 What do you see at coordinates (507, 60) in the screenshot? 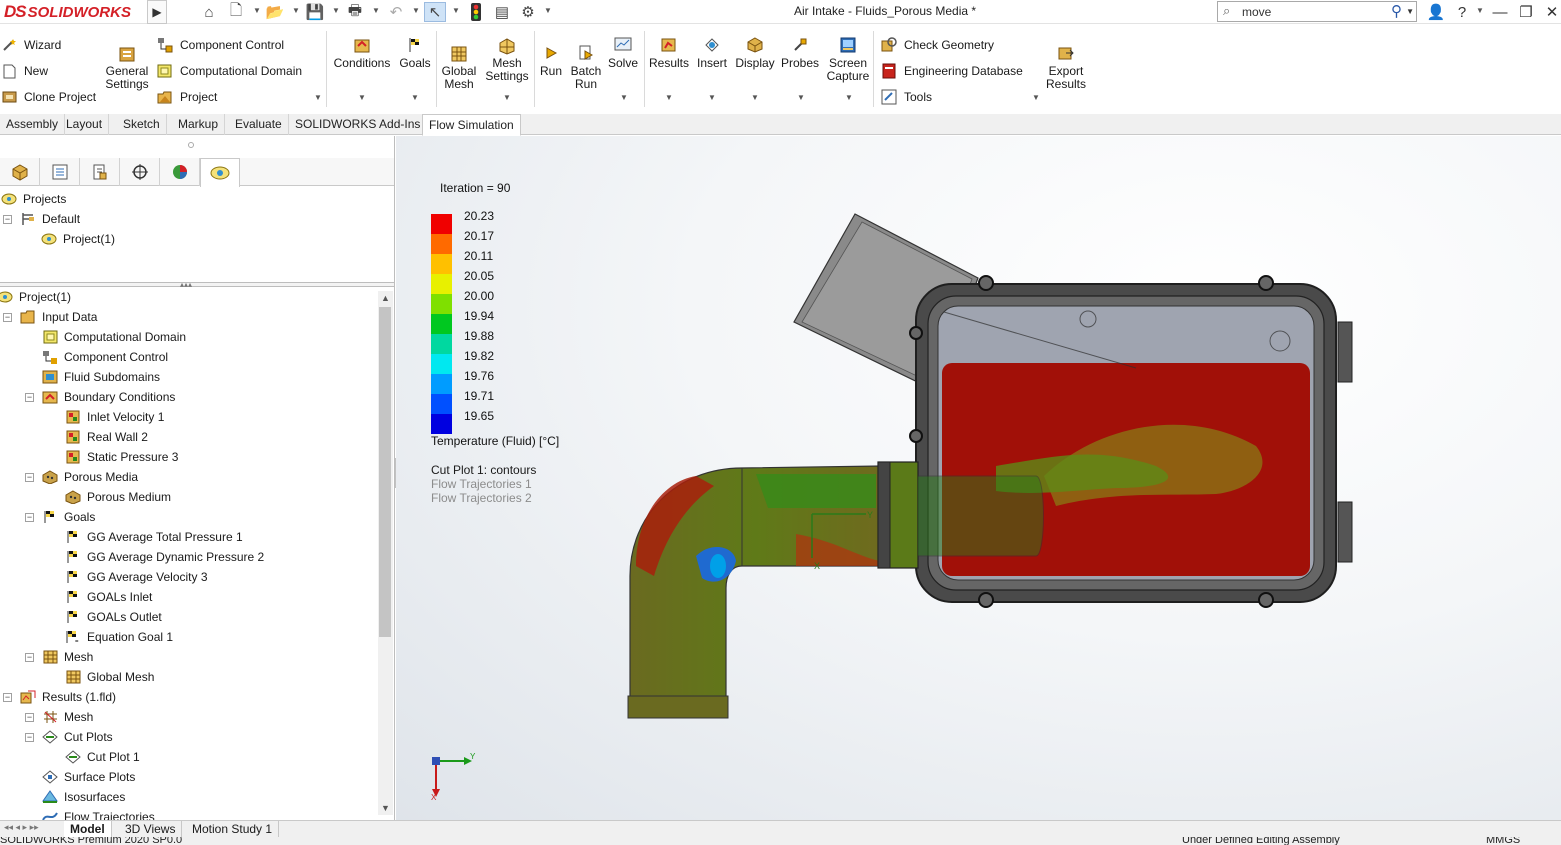
I see `mesh-settings-button: Mesh Settings` at bounding box center [507, 60].